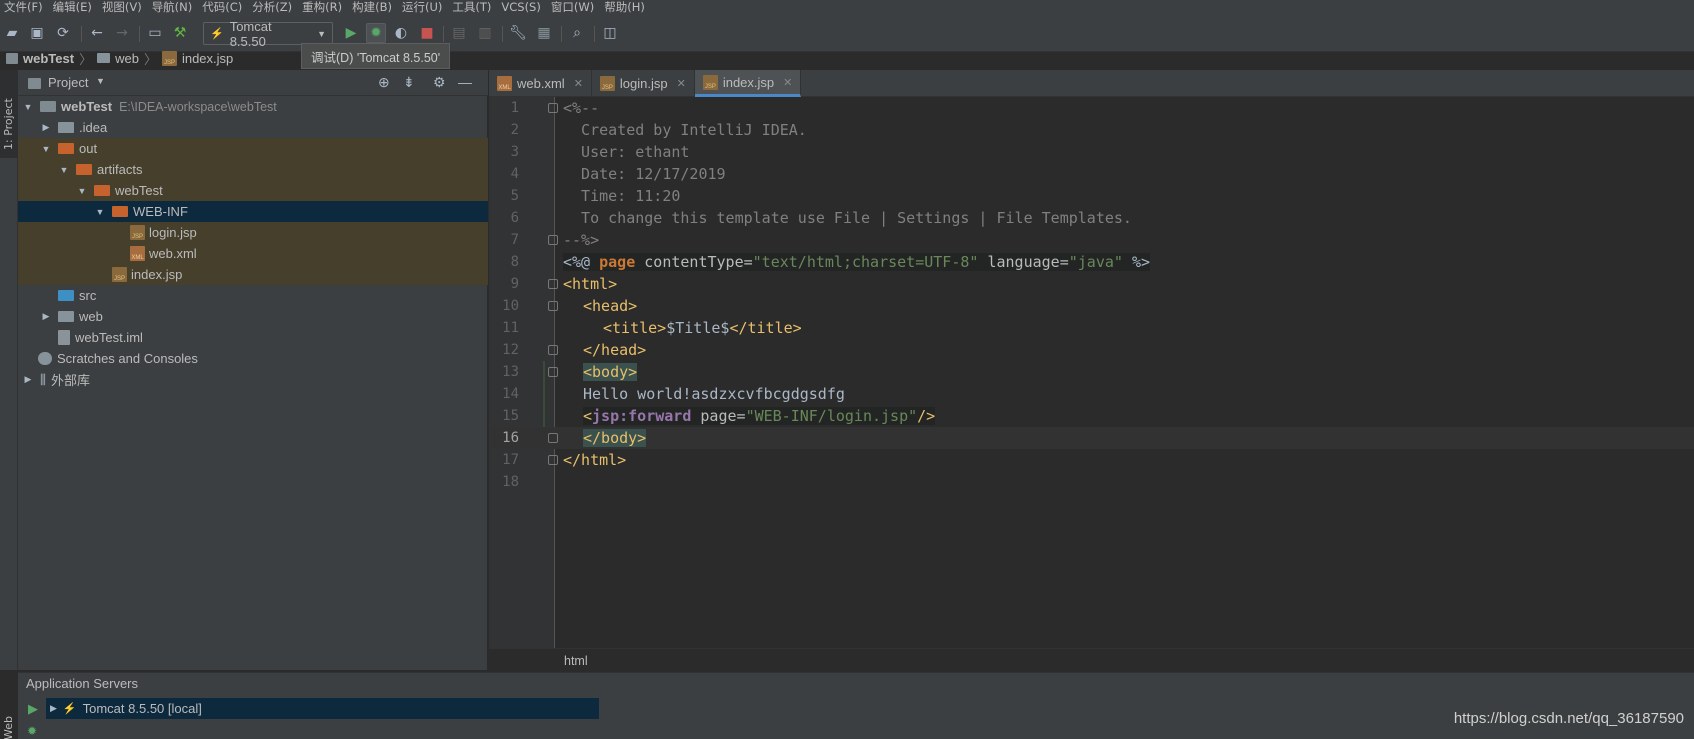  Describe the element at coordinates (207, 58) in the screenshot. I see `breadcrumb-file: index.jsp` at that location.